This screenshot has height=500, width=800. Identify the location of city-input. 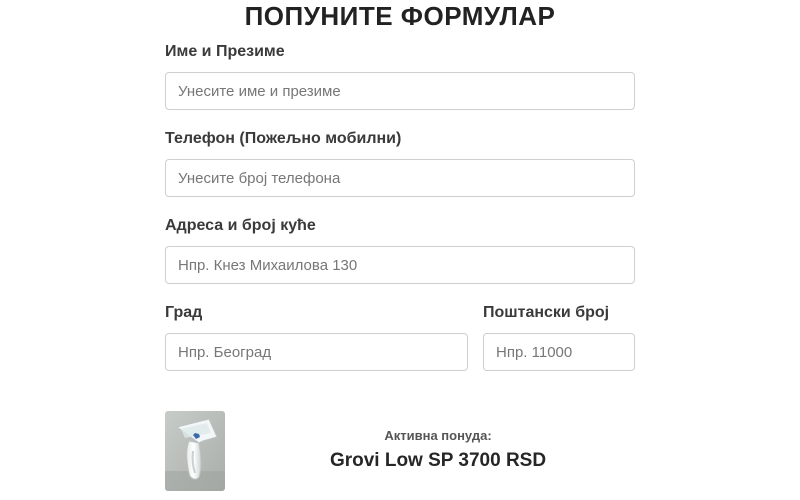
(316, 352).